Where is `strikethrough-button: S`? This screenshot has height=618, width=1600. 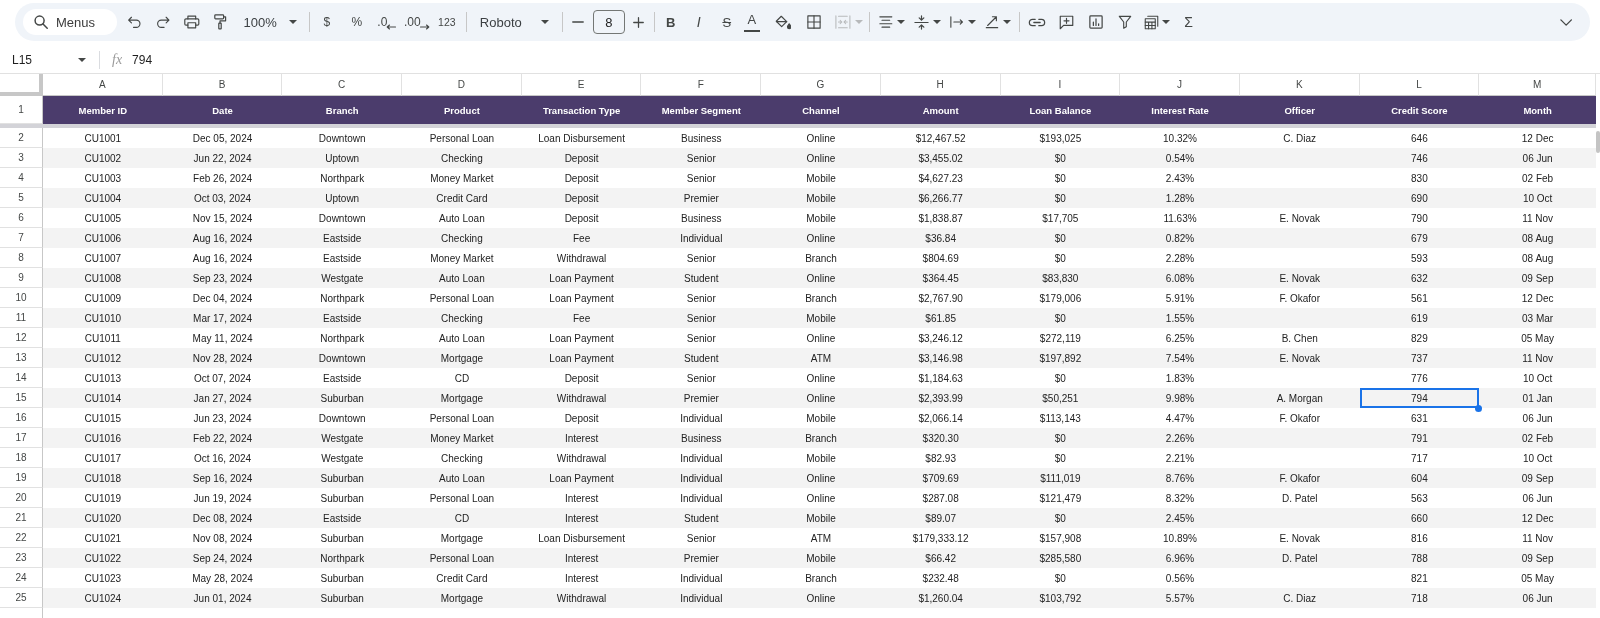 strikethrough-button: S is located at coordinates (726, 22).